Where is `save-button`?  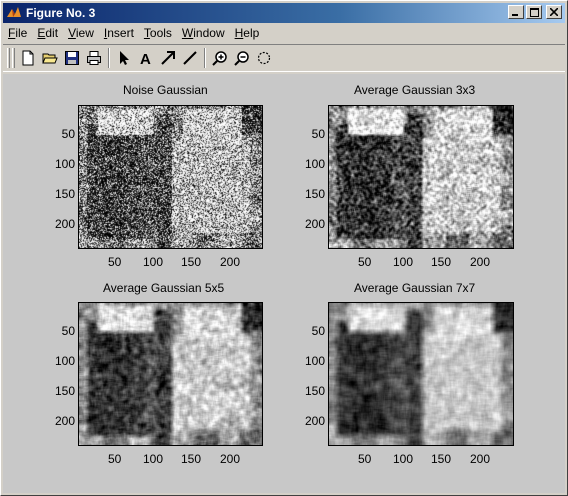
save-button is located at coordinates (72, 58).